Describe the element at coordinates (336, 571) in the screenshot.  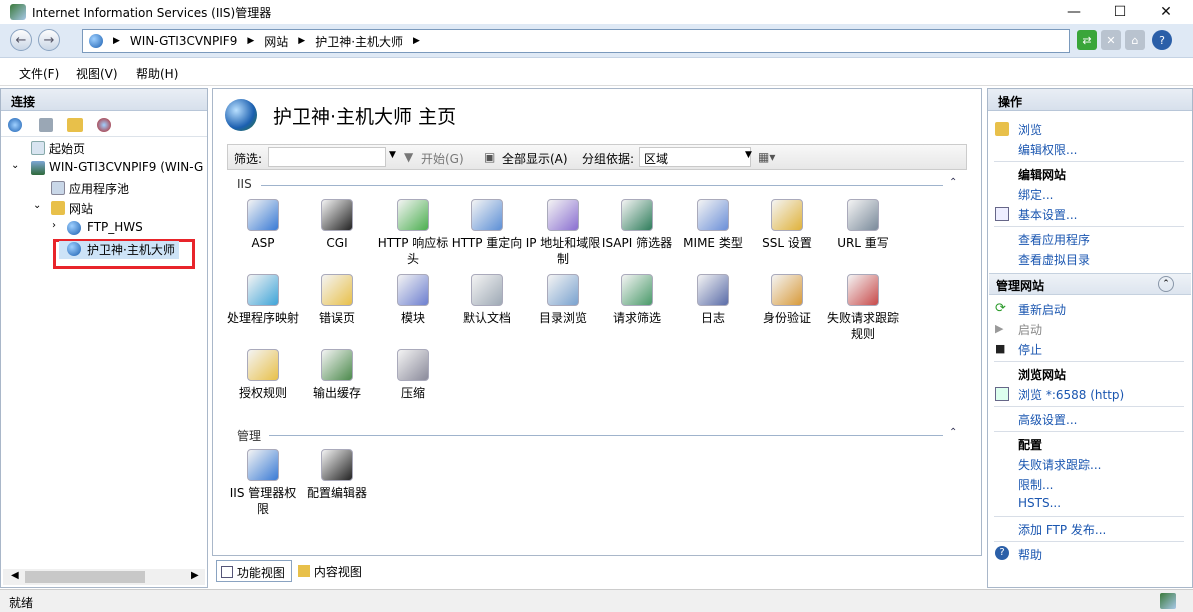
I see `content-view-tab: 内容视图` at that location.